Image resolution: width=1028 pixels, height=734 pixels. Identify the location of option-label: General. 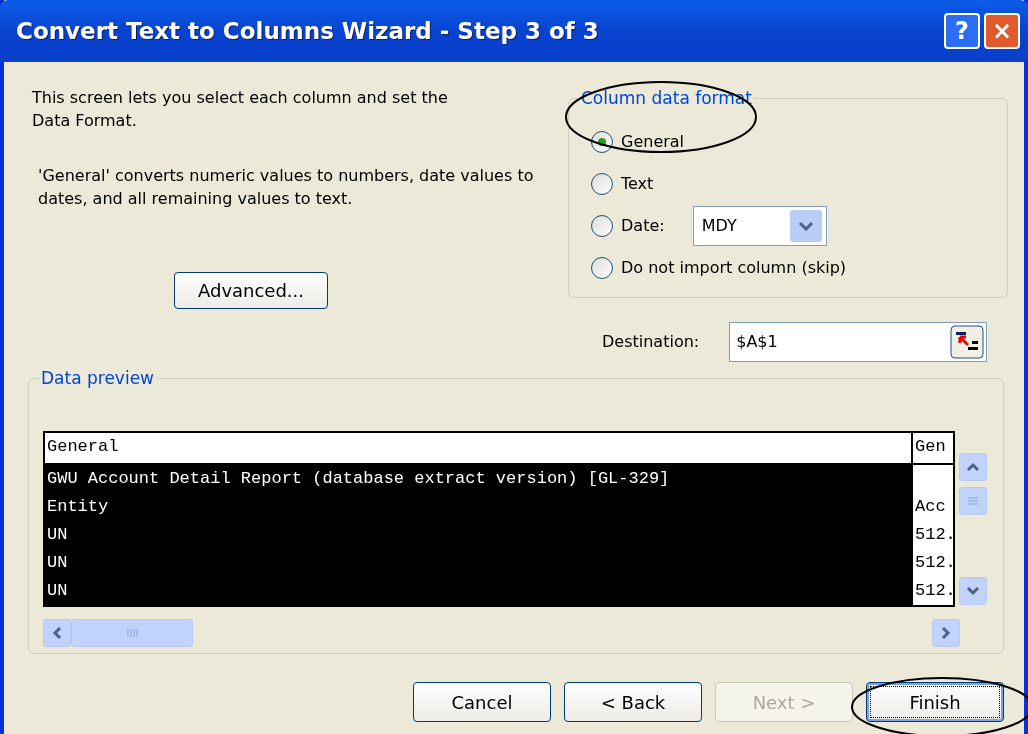
(653, 142).